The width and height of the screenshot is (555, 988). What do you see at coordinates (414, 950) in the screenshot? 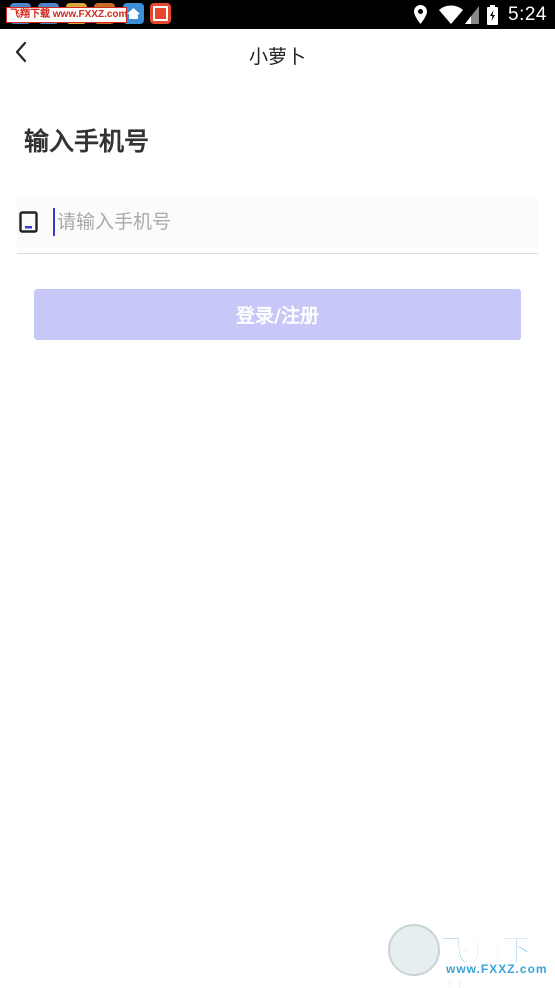
I see `watermark-circle-icon` at bounding box center [414, 950].